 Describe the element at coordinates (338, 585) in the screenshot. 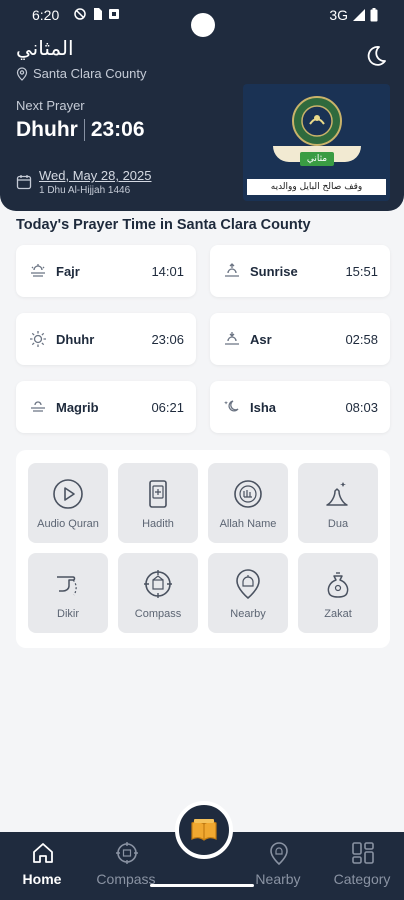

I see `zakat-bag-icon` at that location.